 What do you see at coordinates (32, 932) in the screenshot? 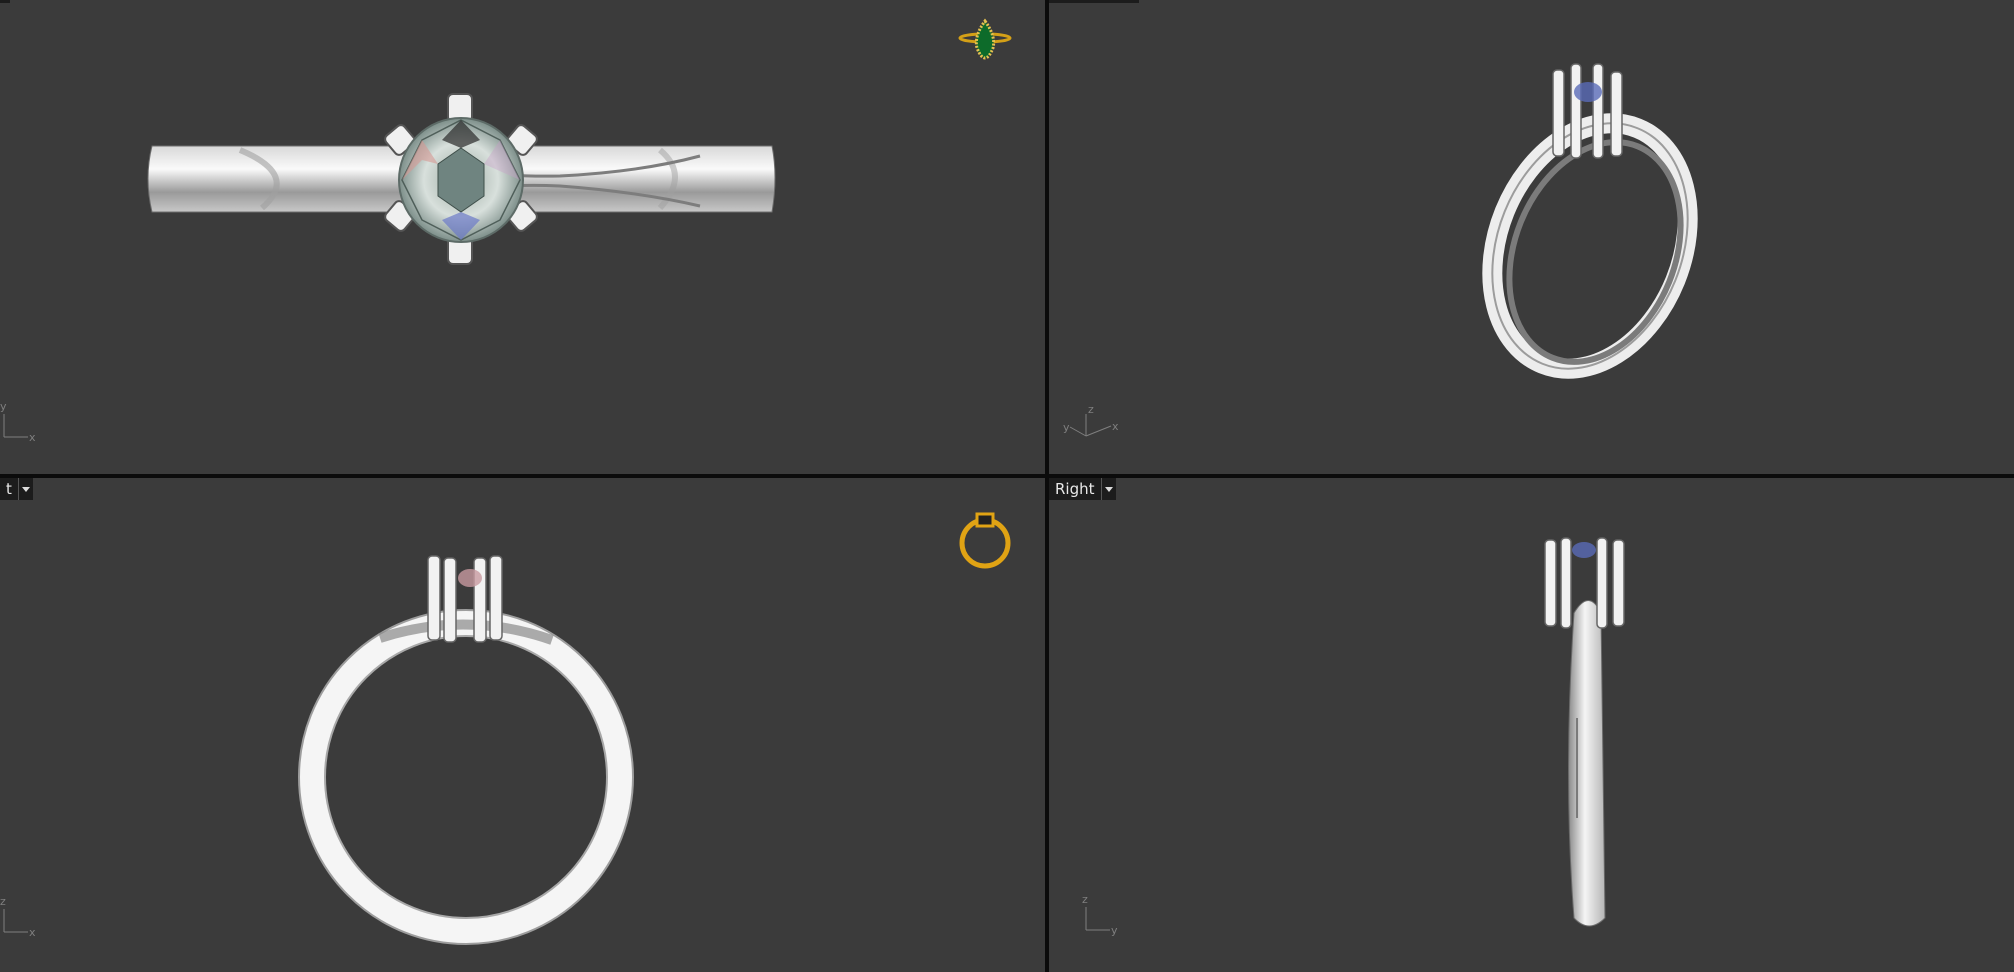
I see `front-axis-x-label: x` at bounding box center [32, 932].